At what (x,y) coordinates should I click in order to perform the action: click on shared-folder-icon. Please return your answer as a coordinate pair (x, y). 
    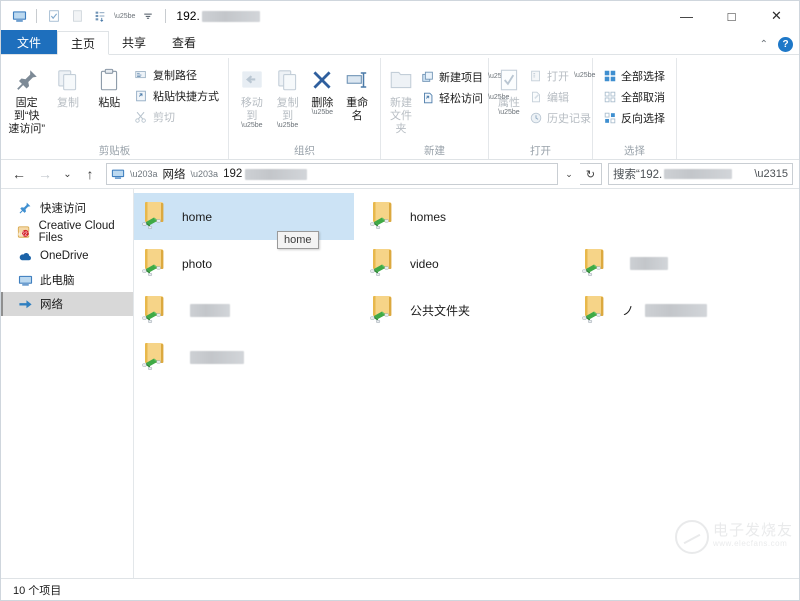
    Looking at the image, I should click on (385, 263).